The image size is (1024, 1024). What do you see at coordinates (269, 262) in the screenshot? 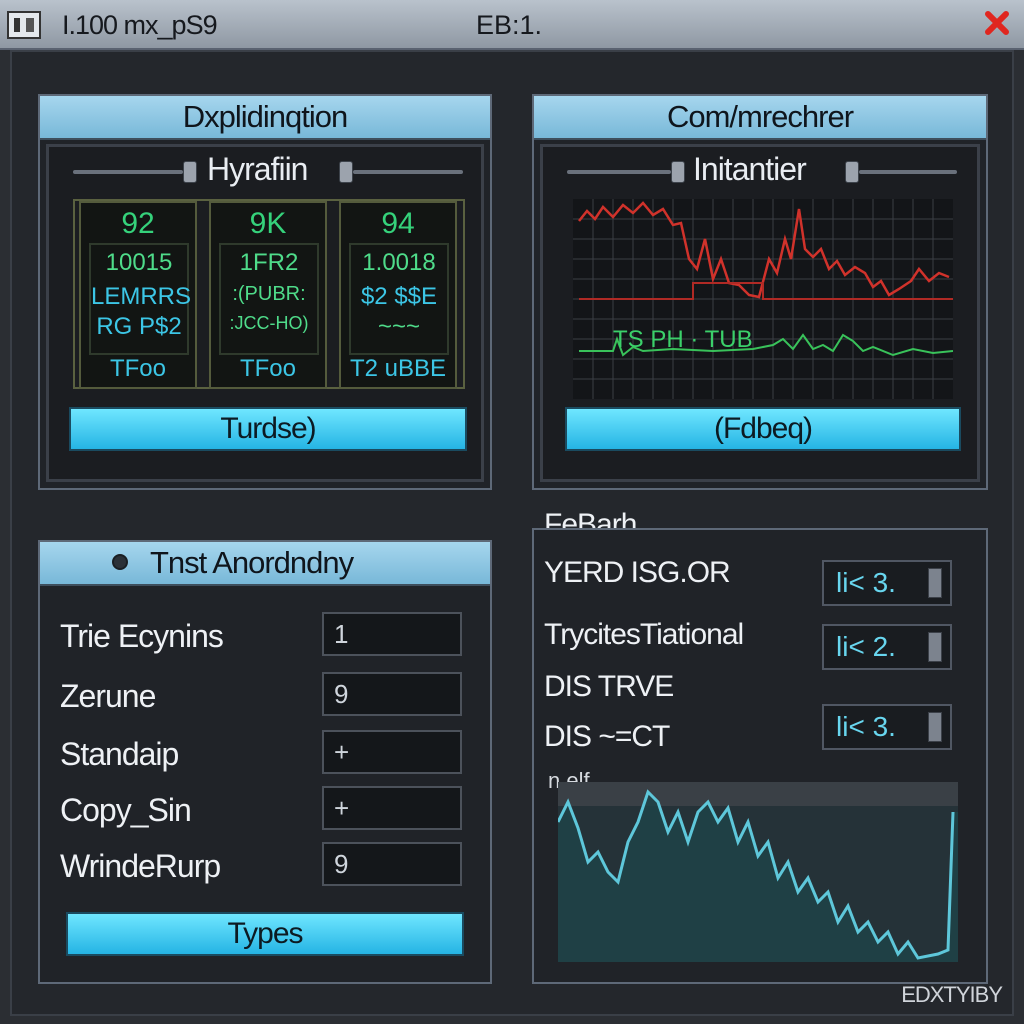
I see `metric-cell-2-line-1: 1FR2` at bounding box center [269, 262].